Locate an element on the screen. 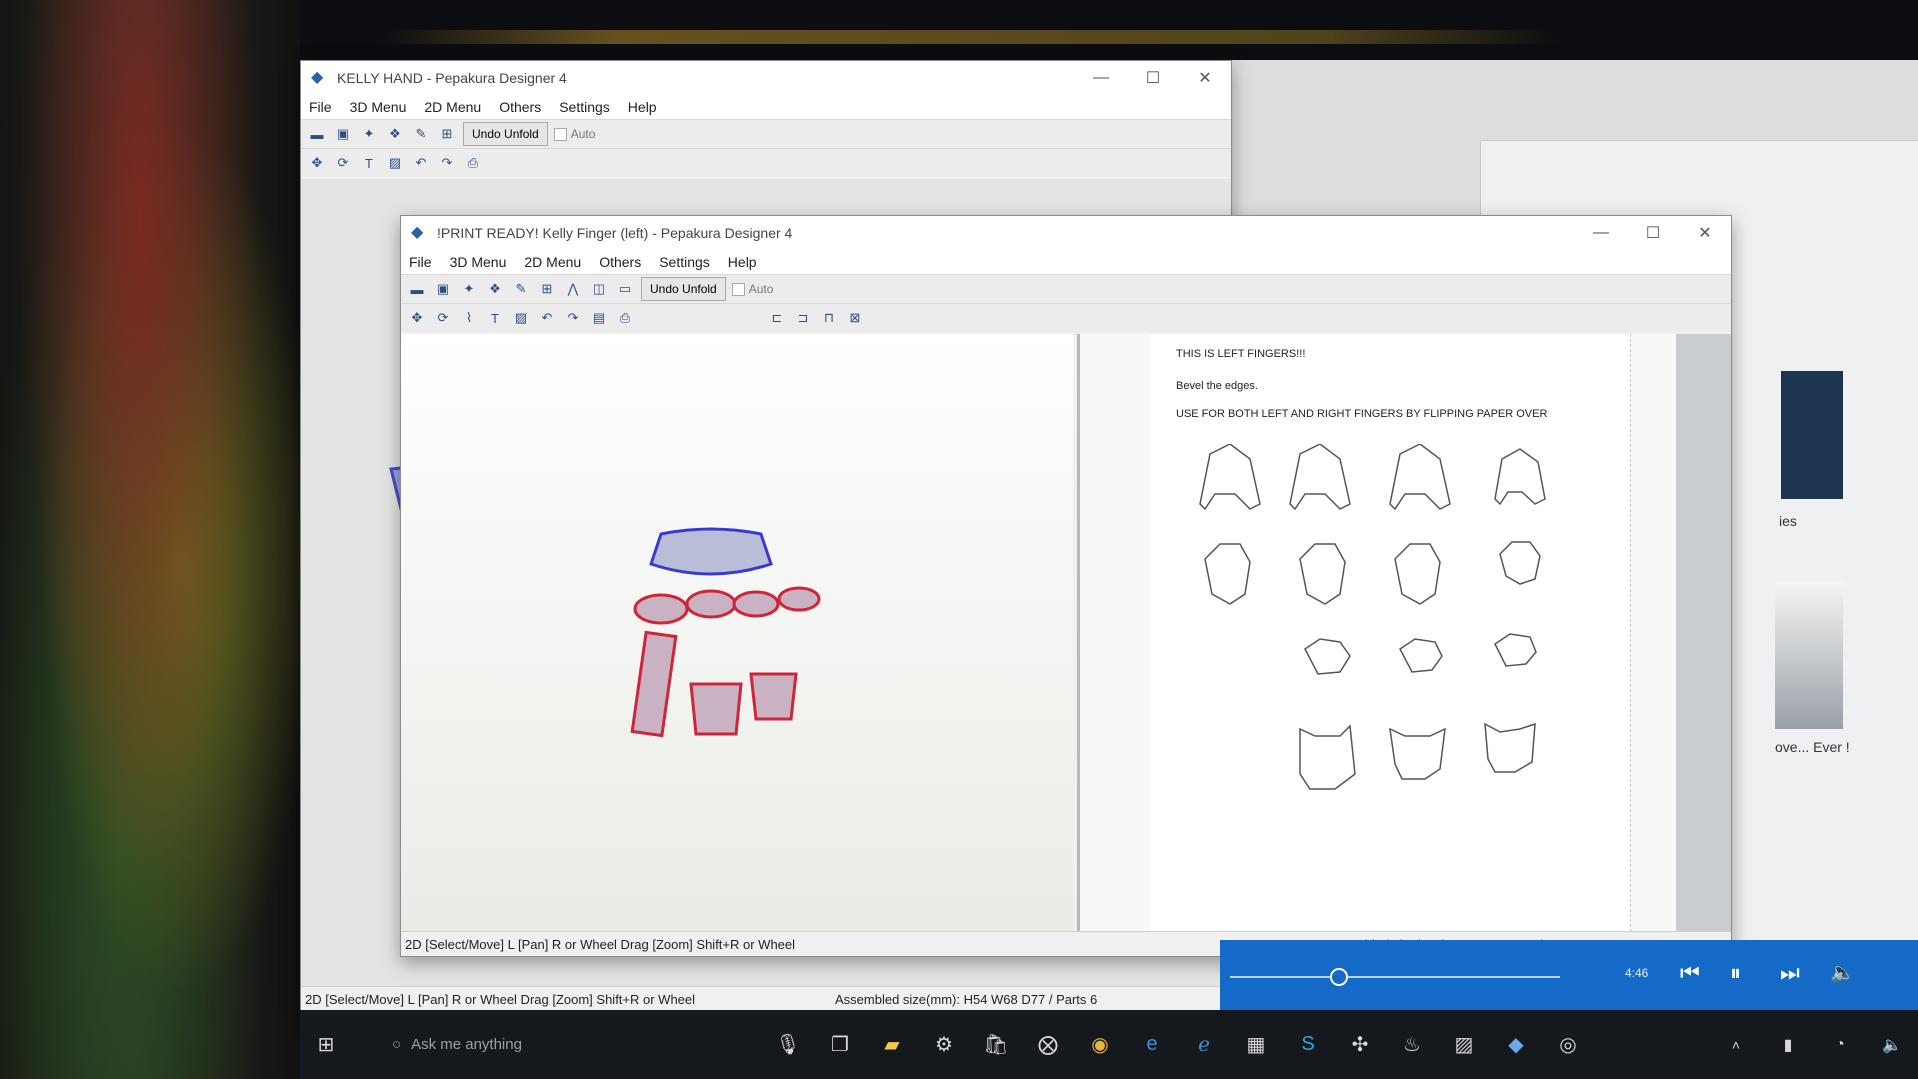 The width and height of the screenshot is (1918, 1079). next-track-icon: ⏭ is located at coordinates (1790, 973).